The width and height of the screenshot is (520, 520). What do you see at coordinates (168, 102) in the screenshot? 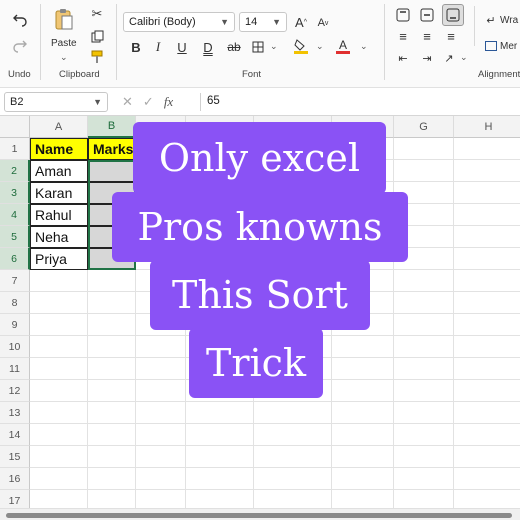
I see `insert-function-icon: fx` at bounding box center [168, 102].